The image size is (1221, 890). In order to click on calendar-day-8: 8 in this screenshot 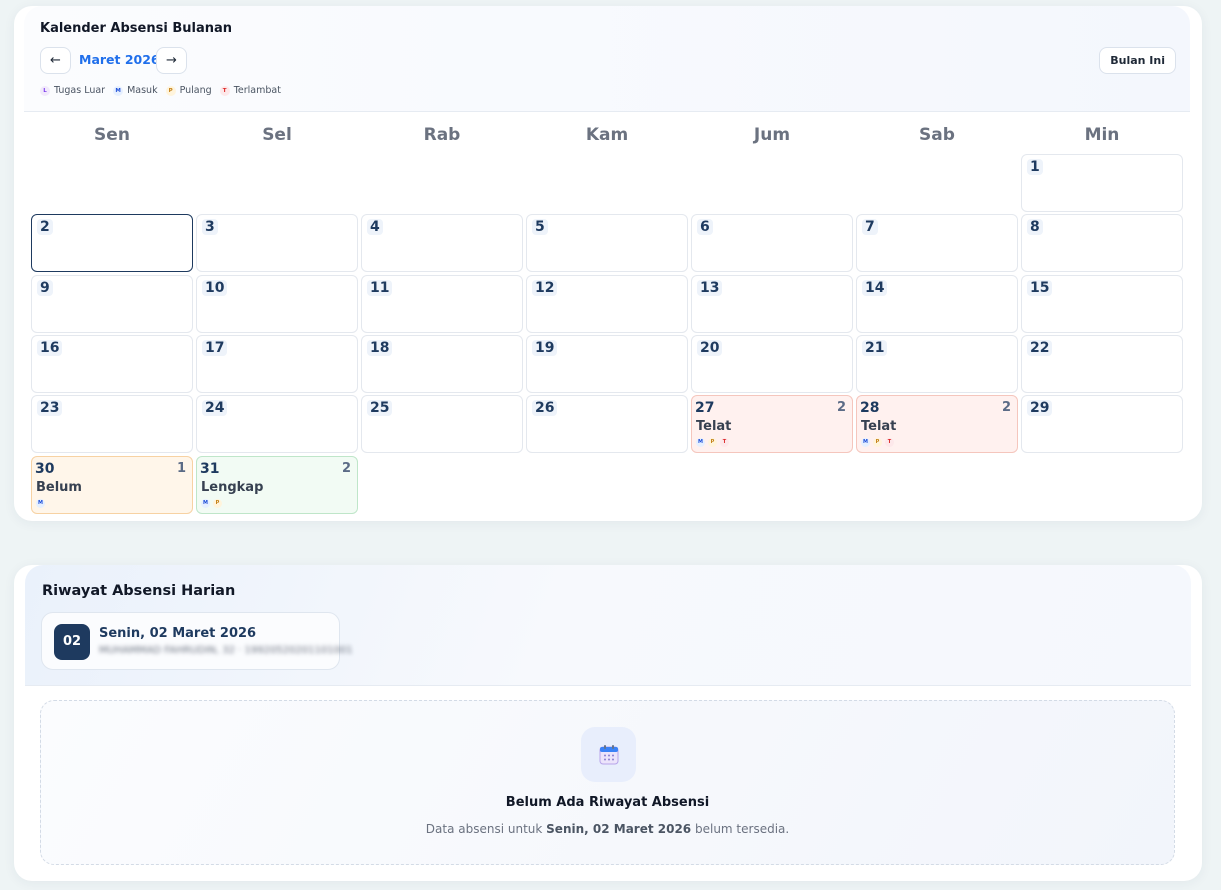, I will do `click(1102, 243)`.